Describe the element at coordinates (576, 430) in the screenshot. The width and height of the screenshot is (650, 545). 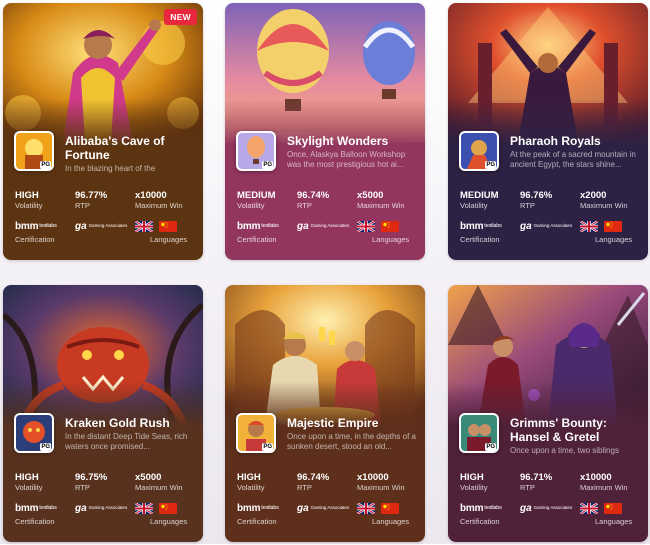
I see `game-title: Grimms' Bounty: Hansel & Gretel` at that location.